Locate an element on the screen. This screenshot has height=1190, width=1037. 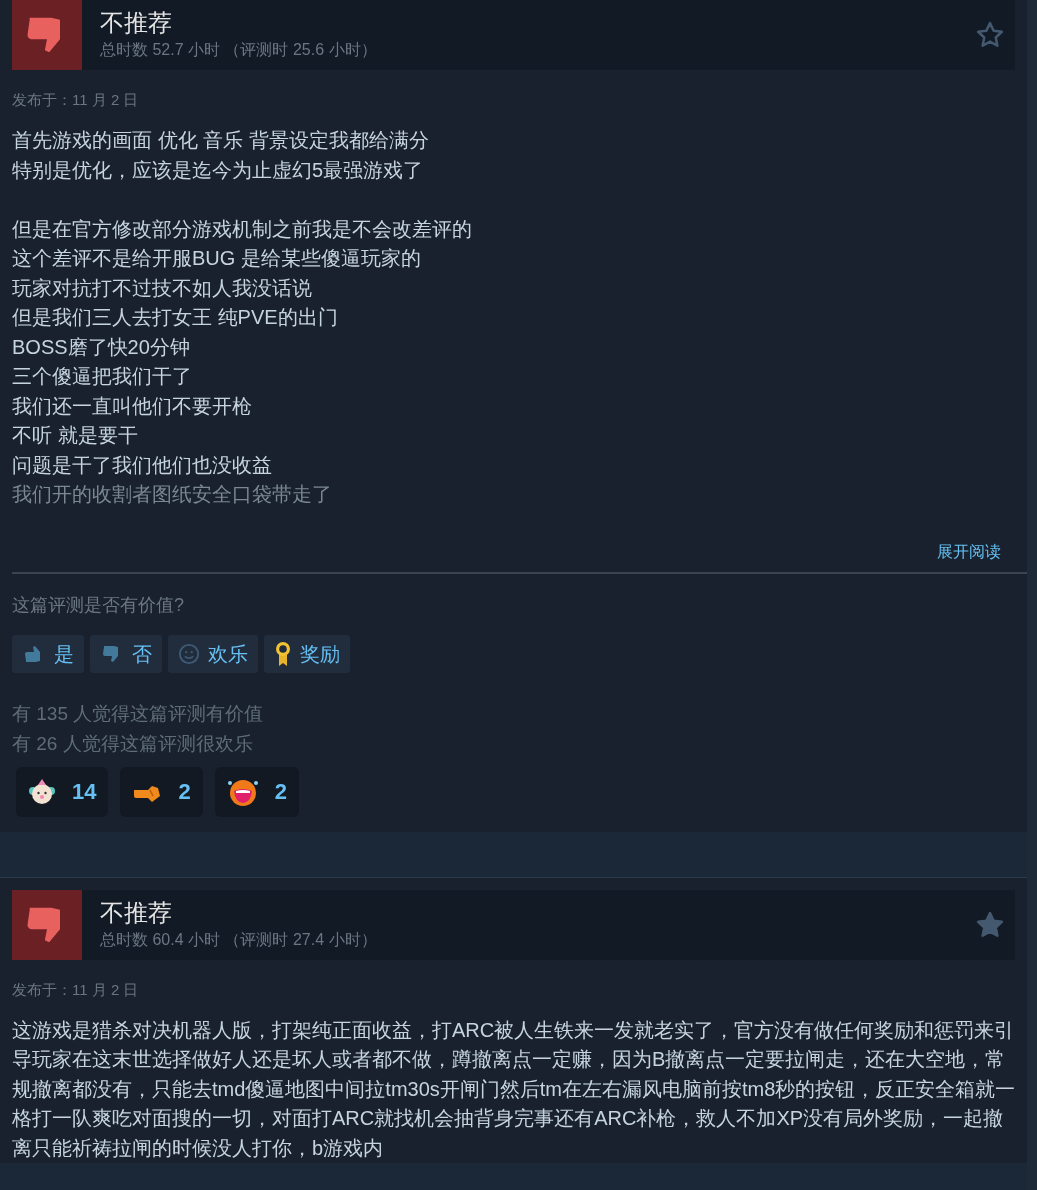
read-more-link: 展开阅读 is located at coordinates (969, 551).